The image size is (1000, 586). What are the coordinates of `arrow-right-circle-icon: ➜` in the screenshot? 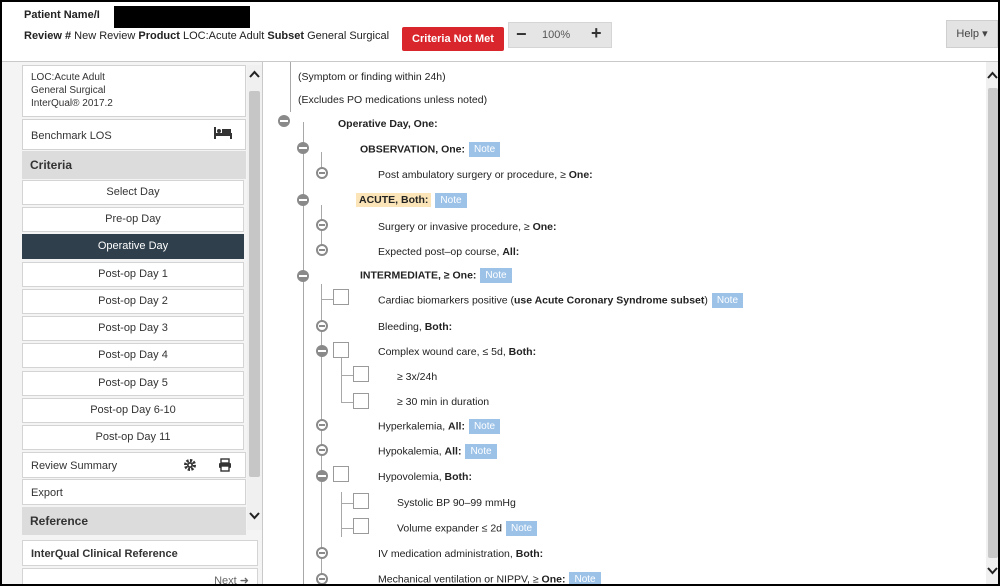 It's located at (244, 580).